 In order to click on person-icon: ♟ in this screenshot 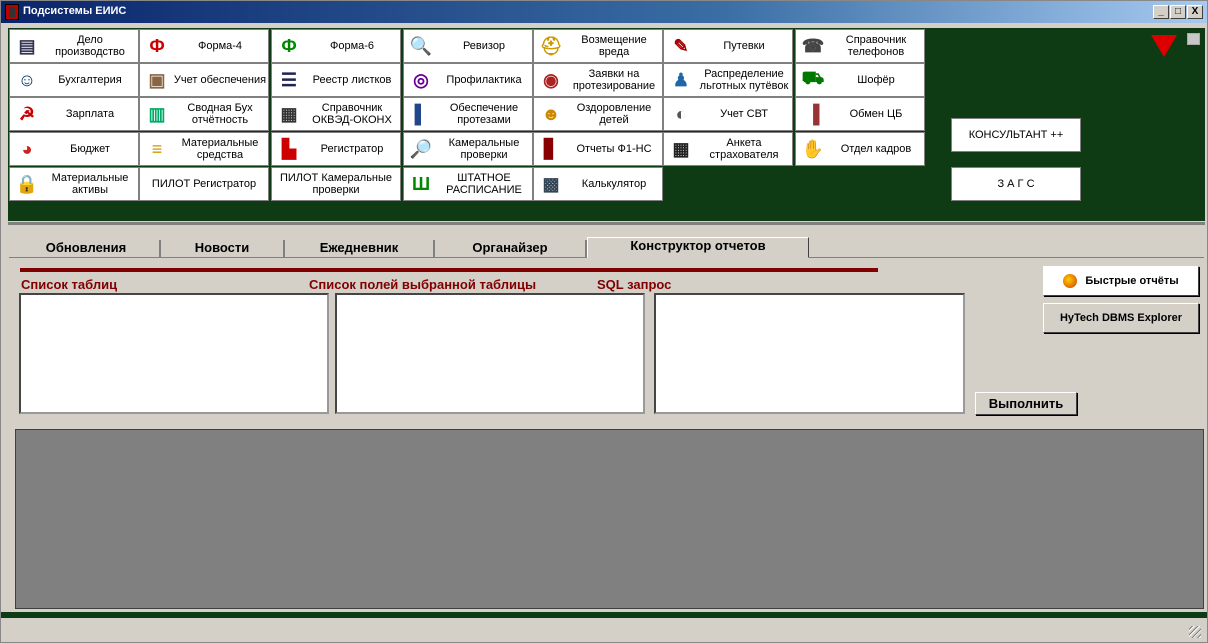, I will do `click(681, 79)`.